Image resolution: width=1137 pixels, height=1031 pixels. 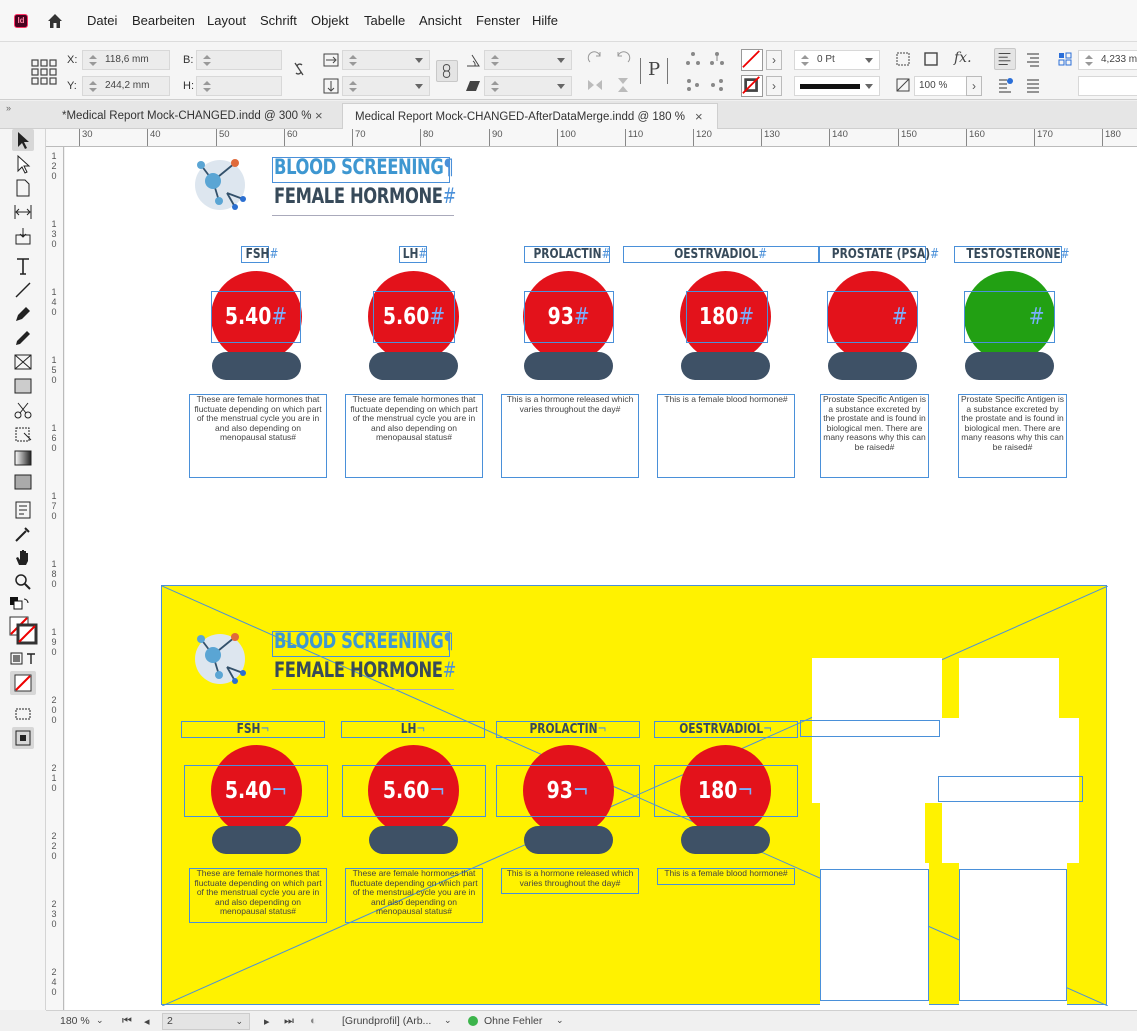 What do you see at coordinates (414, 791) in the screenshot?
I see `hormone-value-frame: 5.60¬` at bounding box center [414, 791].